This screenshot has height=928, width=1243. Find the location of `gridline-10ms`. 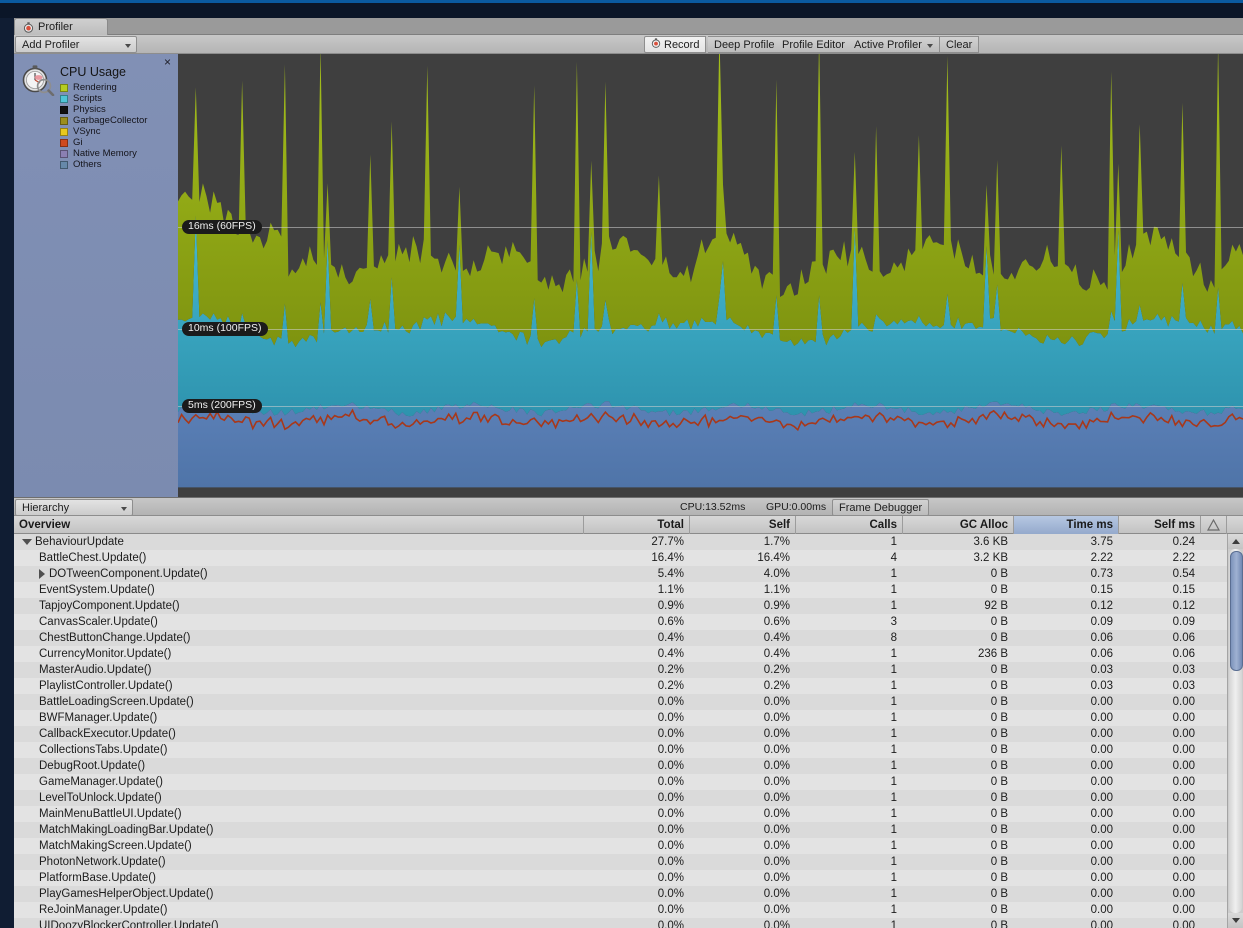

gridline-10ms is located at coordinates (710, 329).